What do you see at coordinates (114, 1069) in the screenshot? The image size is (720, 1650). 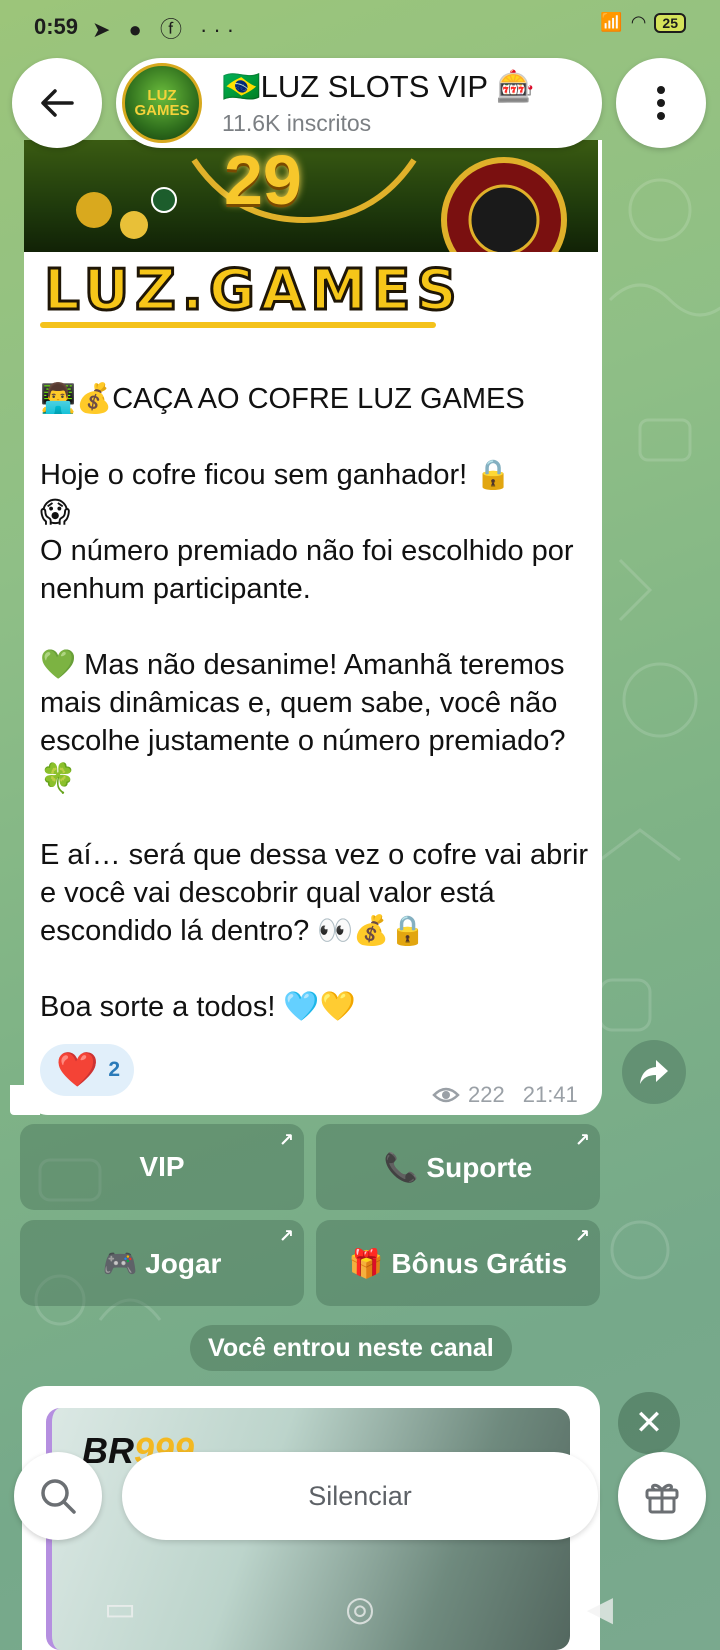 I see `reaction-count: 2` at bounding box center [114, 1069].